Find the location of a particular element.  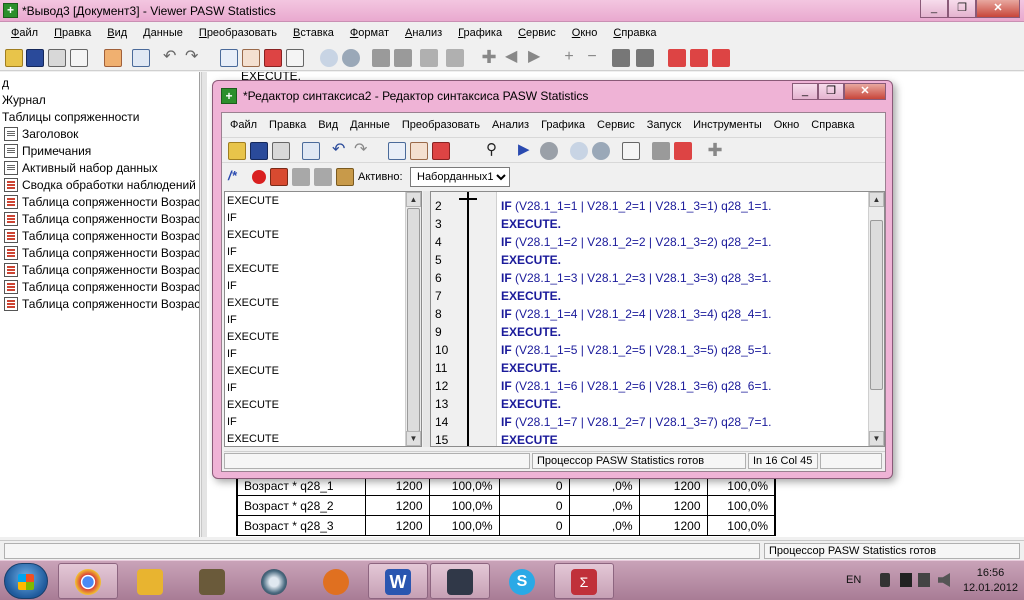

navigation-scrollbar: ▲ ▼ is located at coordinates (413, 319).